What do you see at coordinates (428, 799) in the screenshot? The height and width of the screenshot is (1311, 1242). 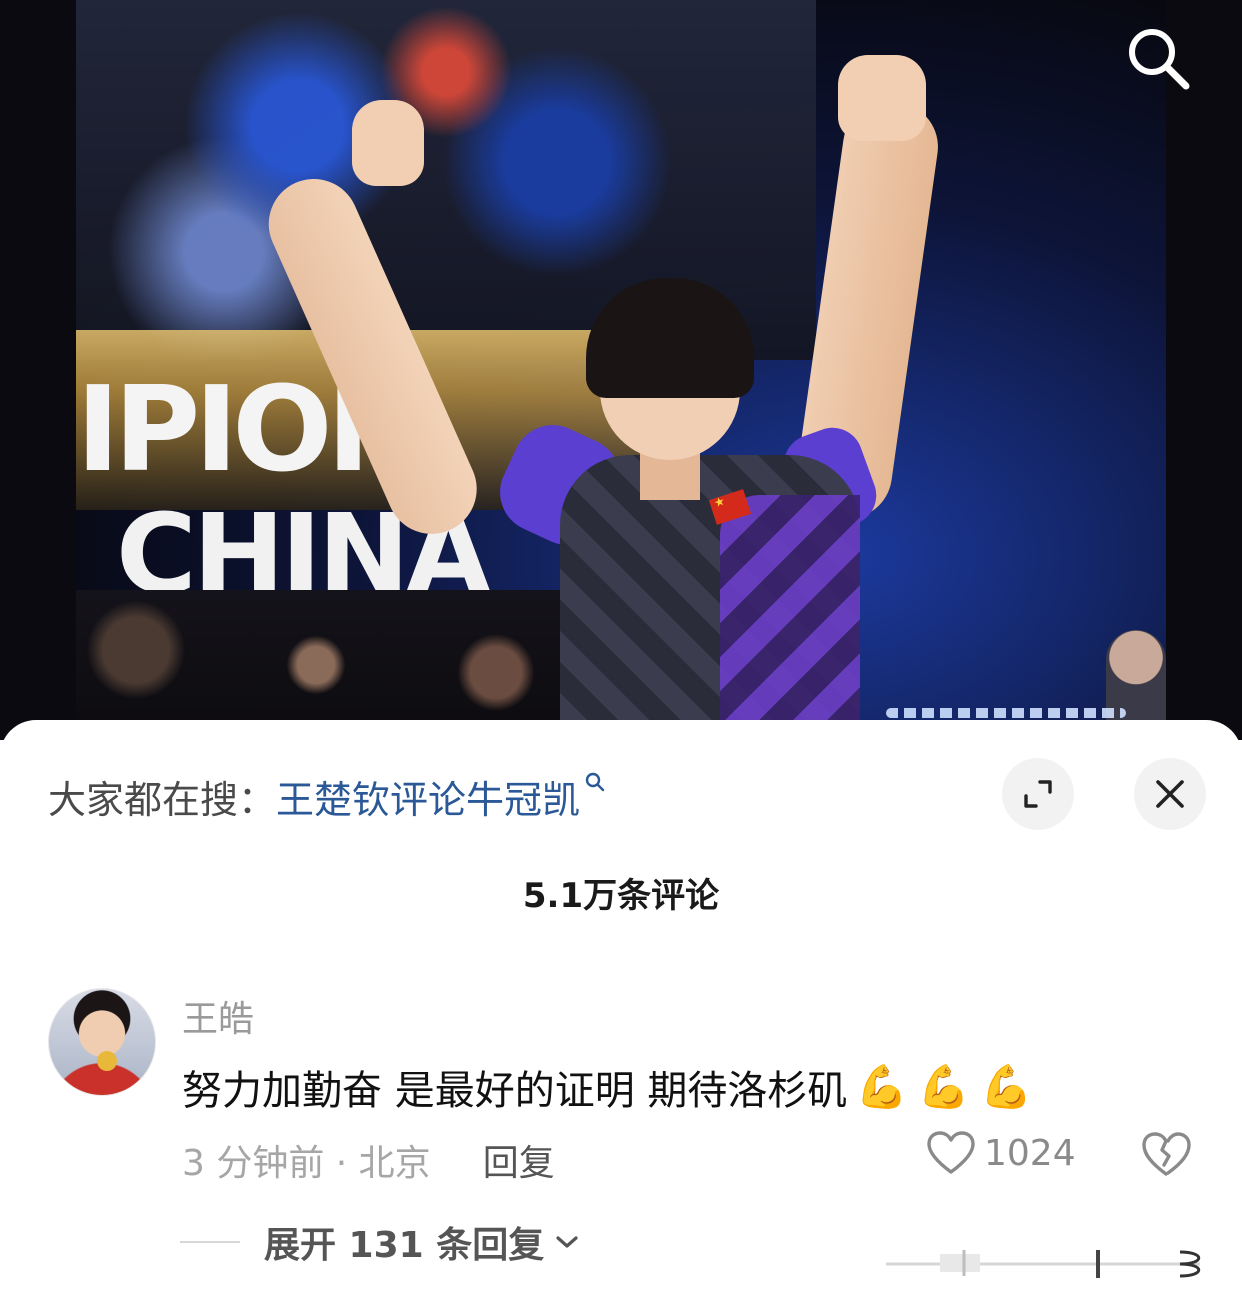 I see `trending-search-text: 王楚钦评论牛冠凯` at bounding box center [428, 799].